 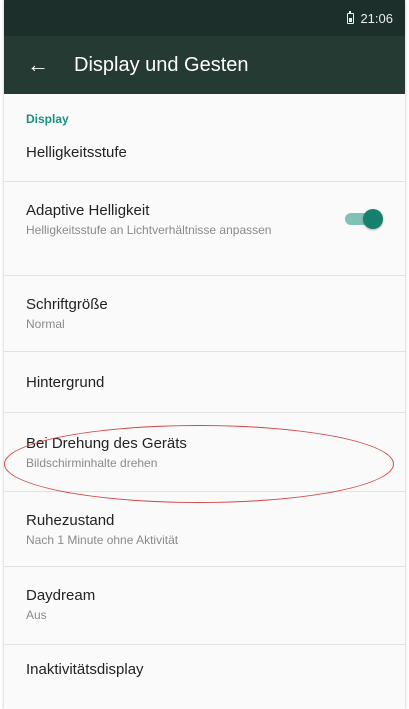 What do you see at coordinates (38, 65) in the screenshot?
I see `arrow-left-icon: ←` at bounding box center [38, 65].